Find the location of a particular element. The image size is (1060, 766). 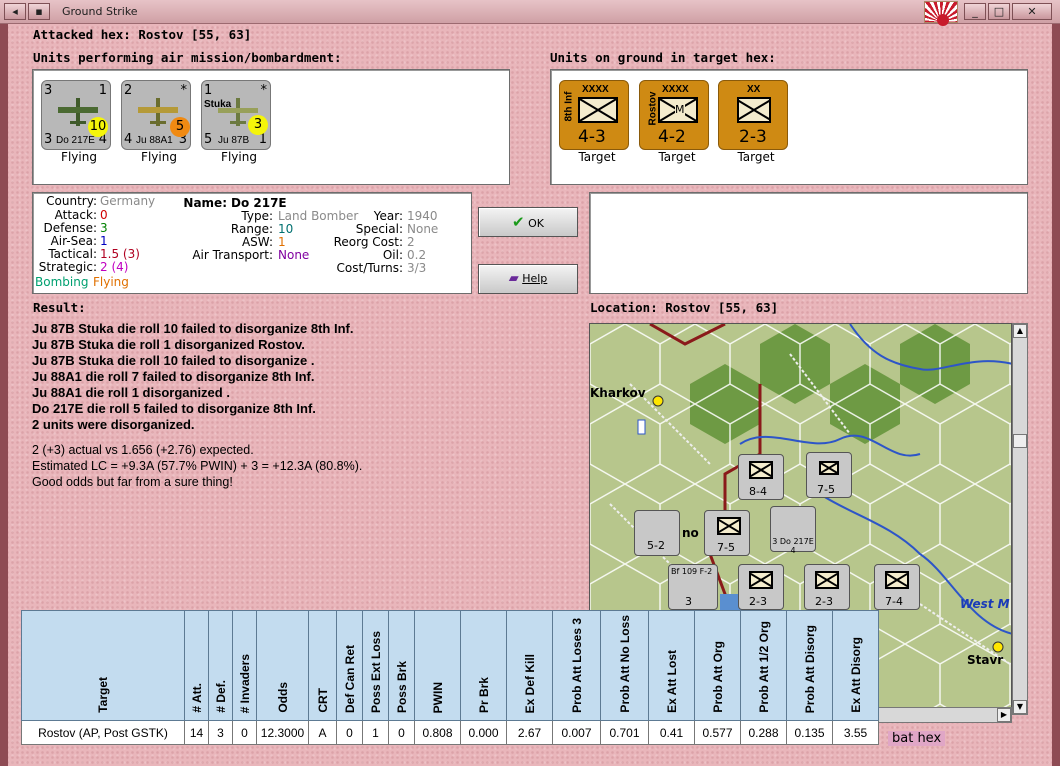

hint-text: bat hex is located at coordinates (917, 738).